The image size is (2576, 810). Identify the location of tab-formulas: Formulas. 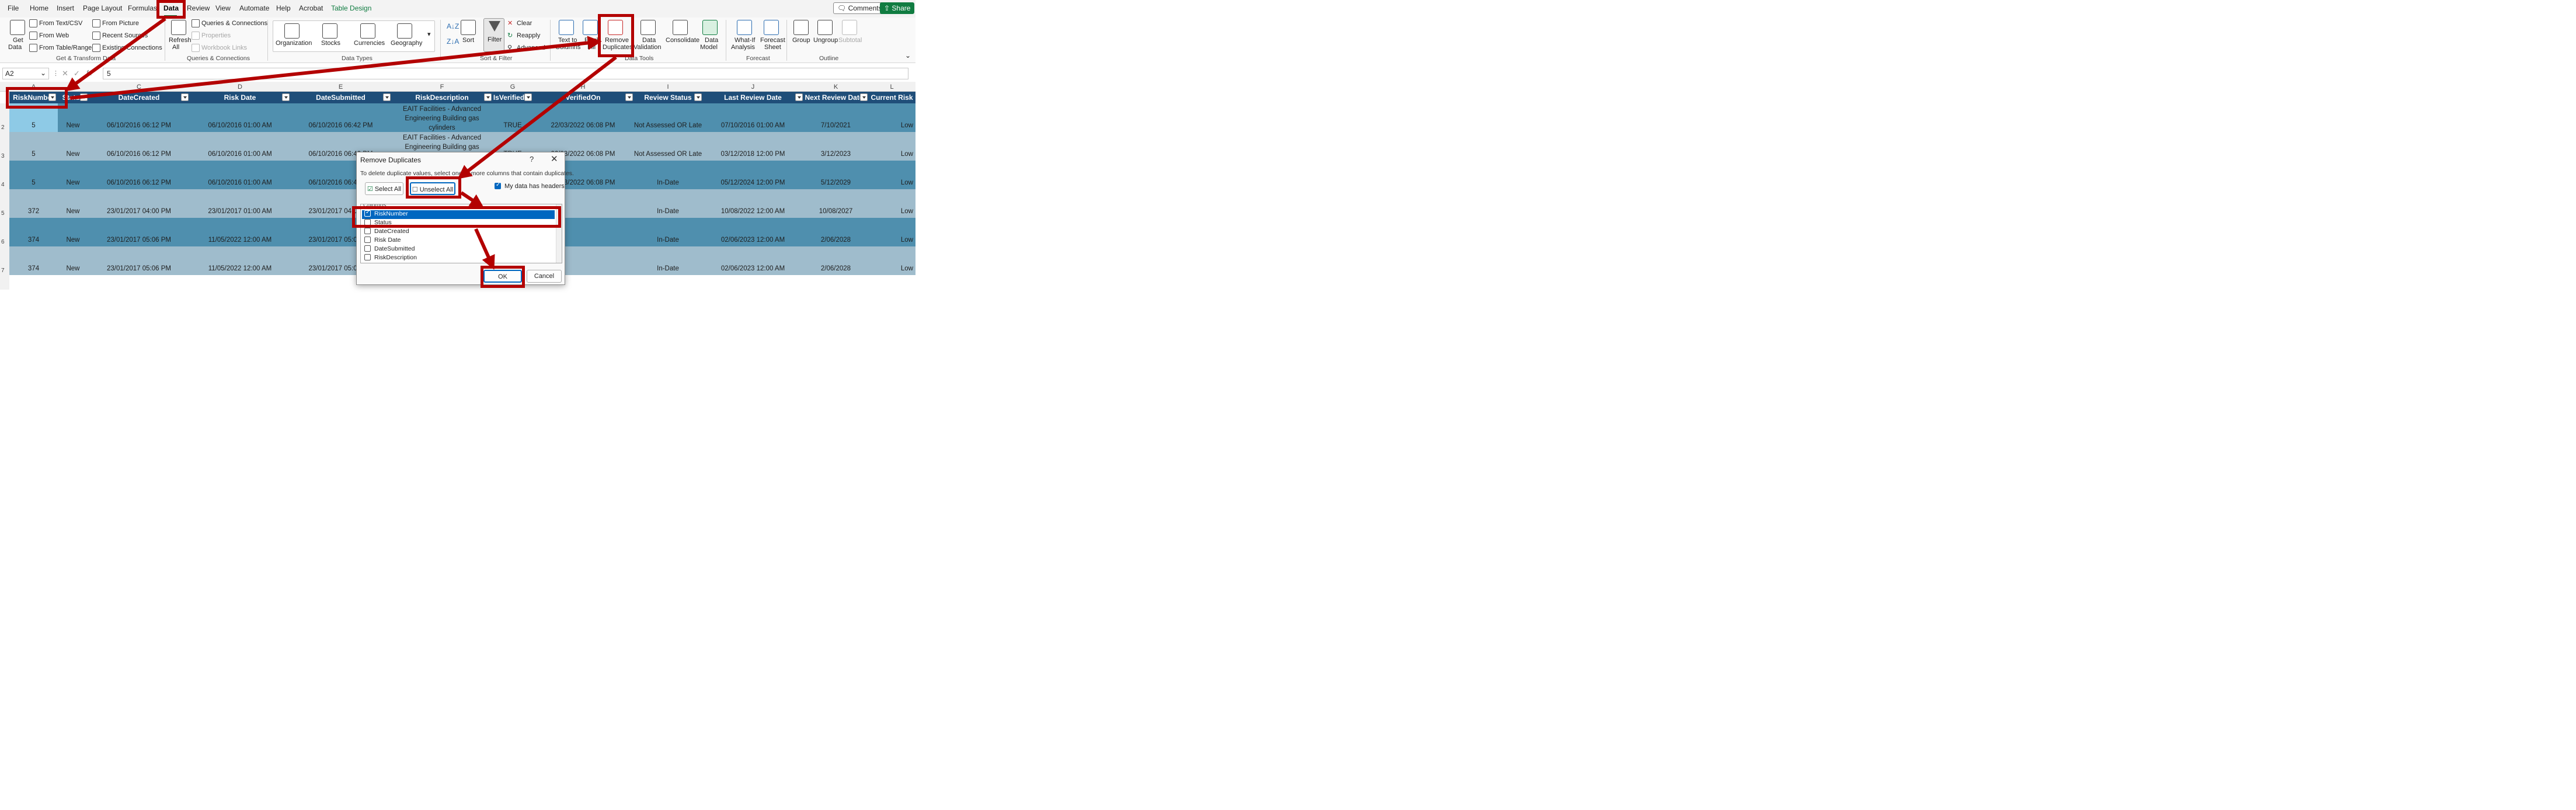
(142, 8).